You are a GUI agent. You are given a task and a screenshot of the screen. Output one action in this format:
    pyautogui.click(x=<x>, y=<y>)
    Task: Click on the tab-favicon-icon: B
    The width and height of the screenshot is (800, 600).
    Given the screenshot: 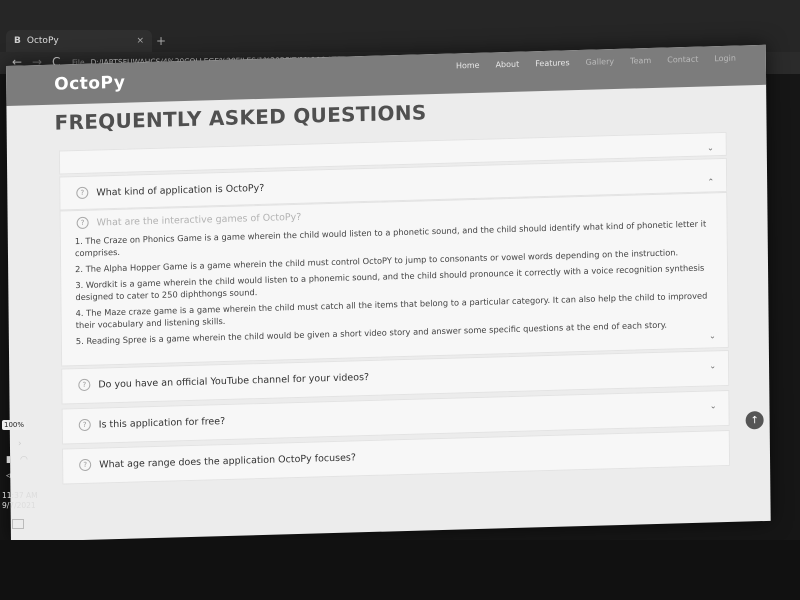 What is the action you would take?
    pyautogui.click(x=17, y=41)
    